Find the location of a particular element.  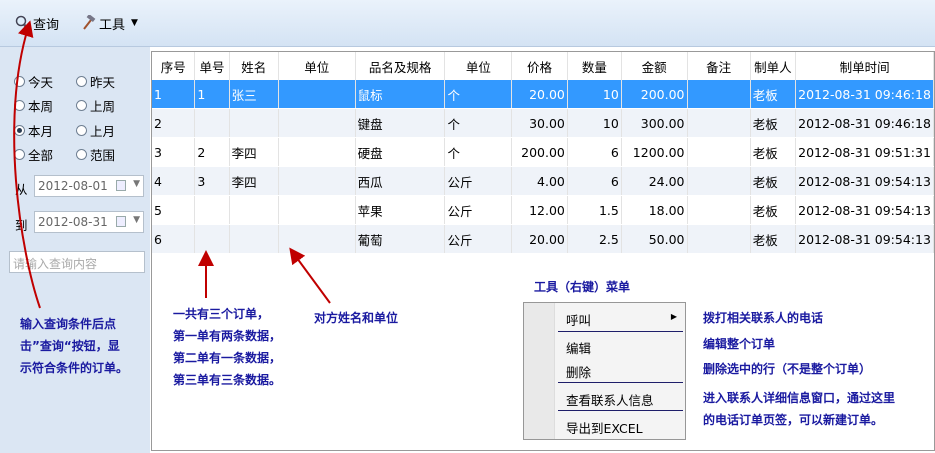

table-cell: 键盘 is located at coordinates (400, 123).